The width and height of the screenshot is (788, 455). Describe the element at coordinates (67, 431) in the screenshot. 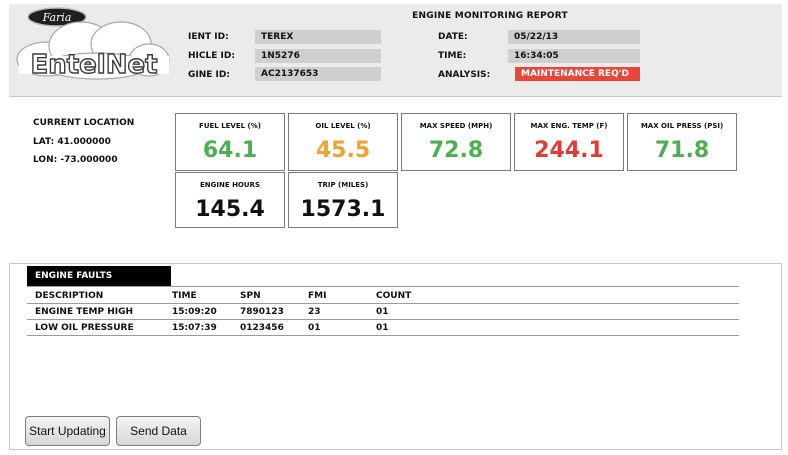

I see `start-updating-button: Start Updating` at that location.